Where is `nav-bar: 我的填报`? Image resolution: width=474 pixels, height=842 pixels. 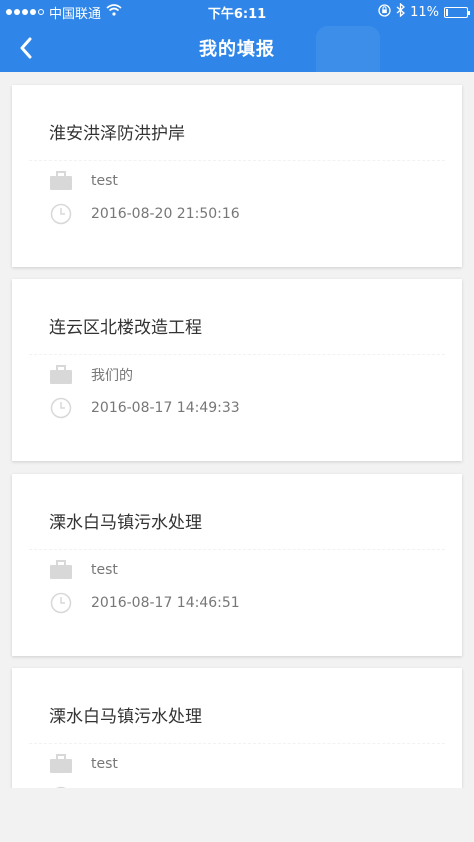
nav-bar: 我的填报 is located at coordinates (237, 57).